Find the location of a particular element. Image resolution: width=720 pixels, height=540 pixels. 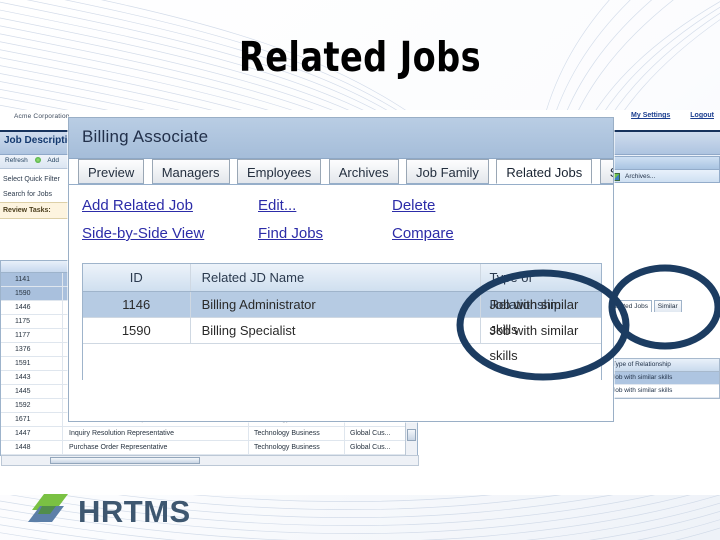

action-links-row-1: Add Related Job Edit... Delete is located at coordinates (341, 205).